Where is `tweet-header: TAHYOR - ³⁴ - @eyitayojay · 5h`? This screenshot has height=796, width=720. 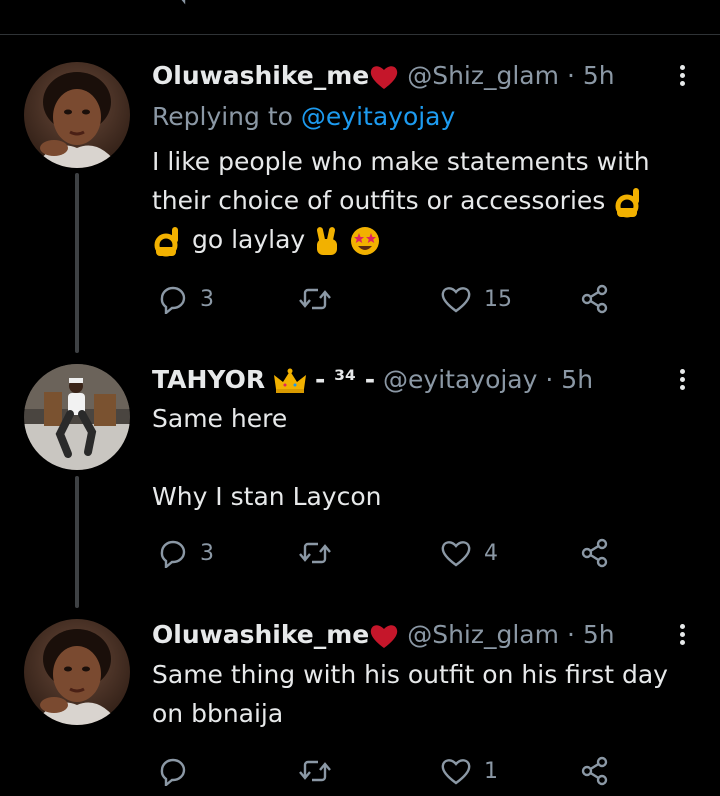
tweet-header: TAHYOR - ³⁴ - @eyitayojay · 5h is located at coordinates (372, 380).